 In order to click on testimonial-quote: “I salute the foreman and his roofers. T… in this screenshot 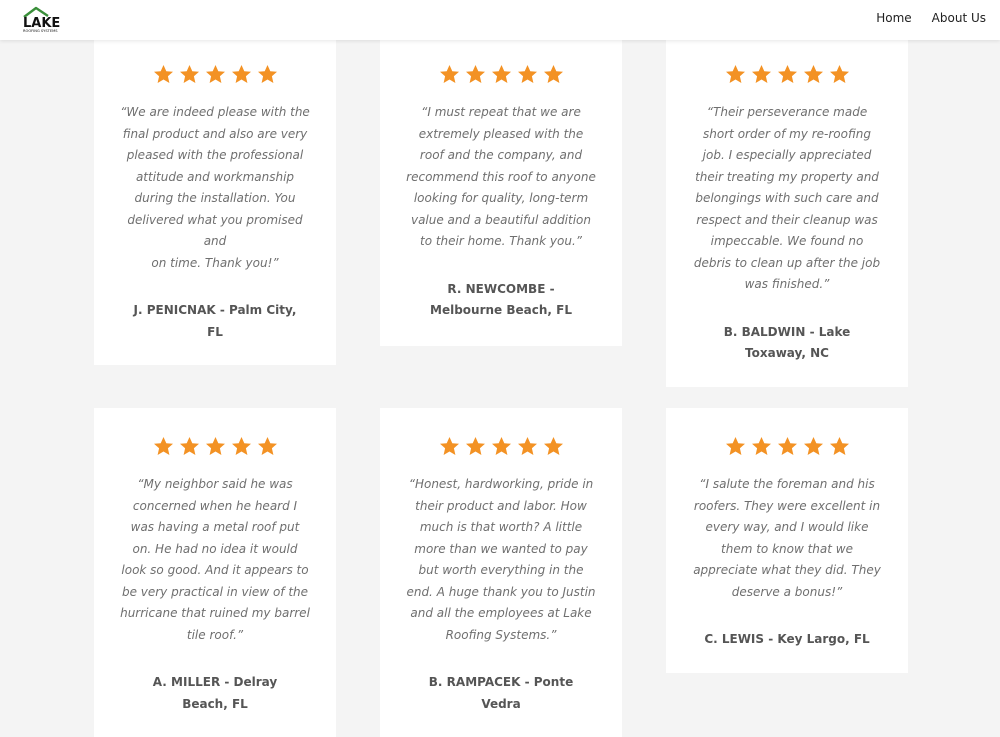, I will do `click(787, 538)`.